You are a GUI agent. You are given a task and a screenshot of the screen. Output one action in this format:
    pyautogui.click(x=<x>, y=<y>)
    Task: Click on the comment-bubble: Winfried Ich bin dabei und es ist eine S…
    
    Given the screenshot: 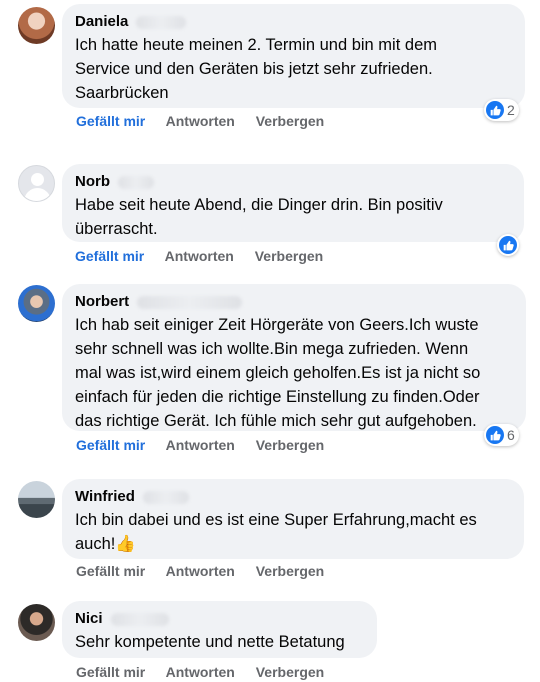 What is the action you would take?
    pyautogui.click(x=293, y=519)
    